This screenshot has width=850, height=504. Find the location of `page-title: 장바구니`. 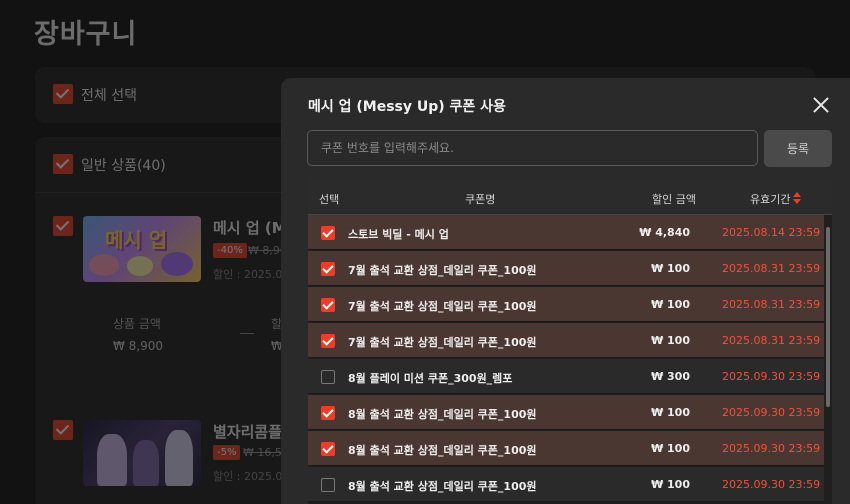

page-title: 장바구니 is located at coordinates (86, 34).